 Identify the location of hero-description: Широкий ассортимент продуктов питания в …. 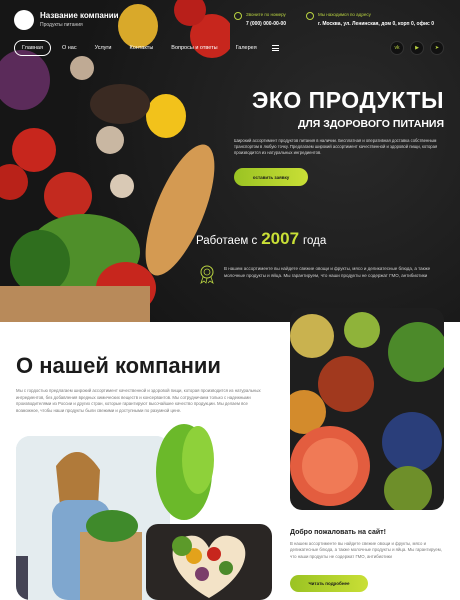
(336, 146).